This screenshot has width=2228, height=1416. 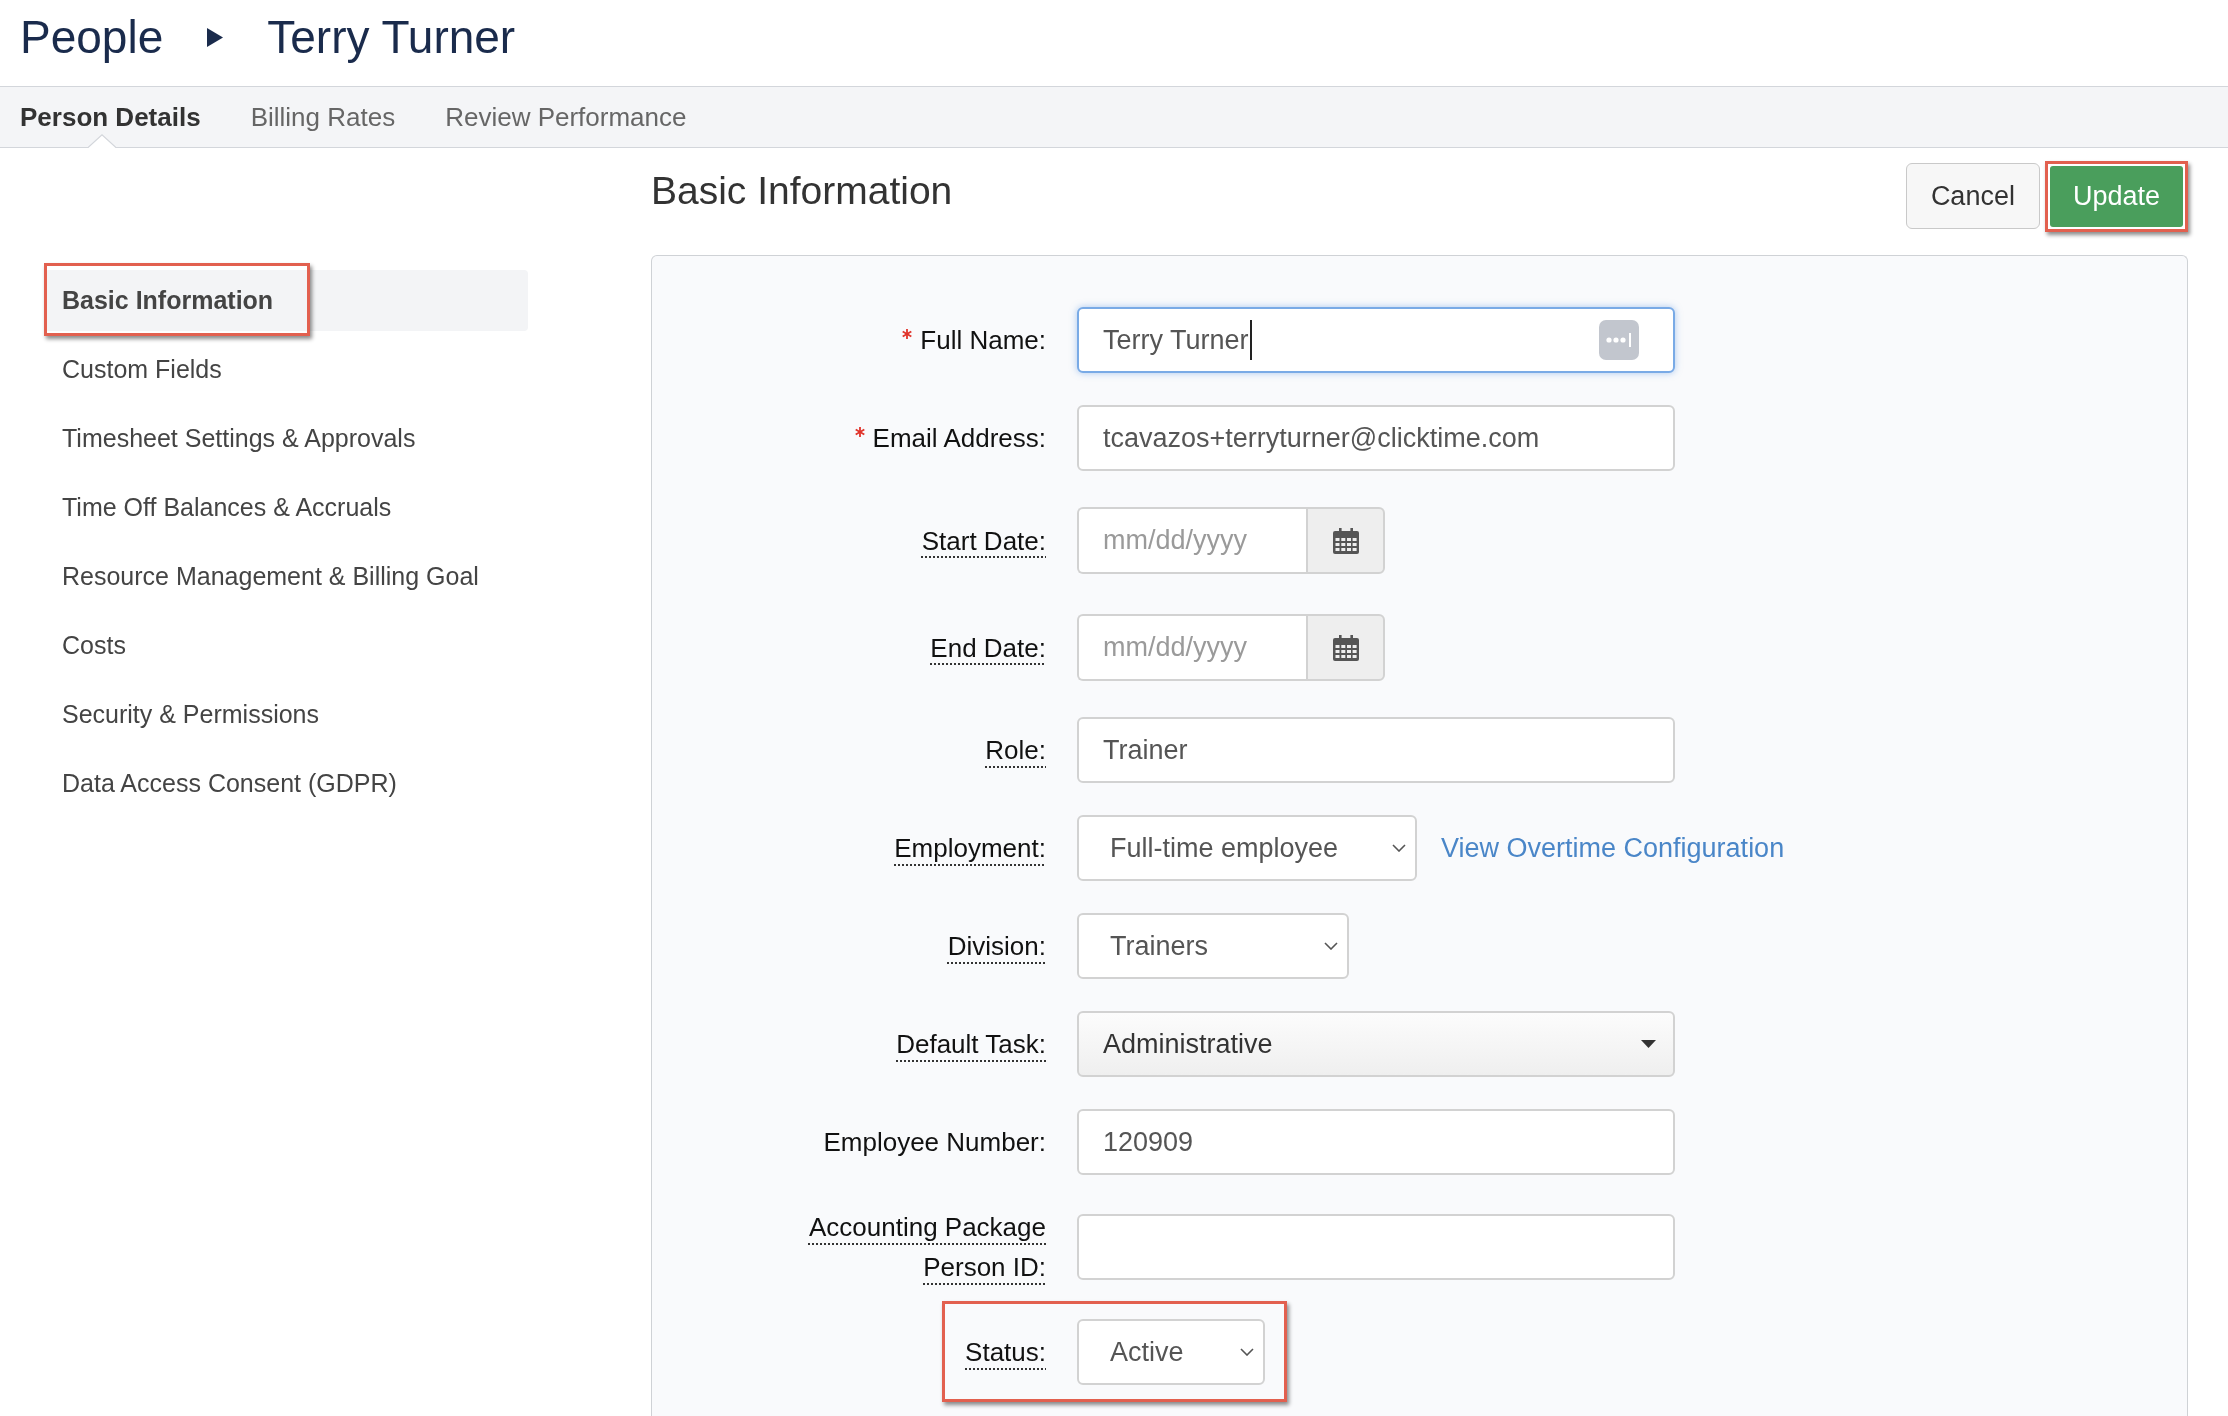 What do you see at coordinates (286, 576) in the screenshot?
I see `sidebar-item: Resource Management & Billing Goal` at bounding box center [286, 576].